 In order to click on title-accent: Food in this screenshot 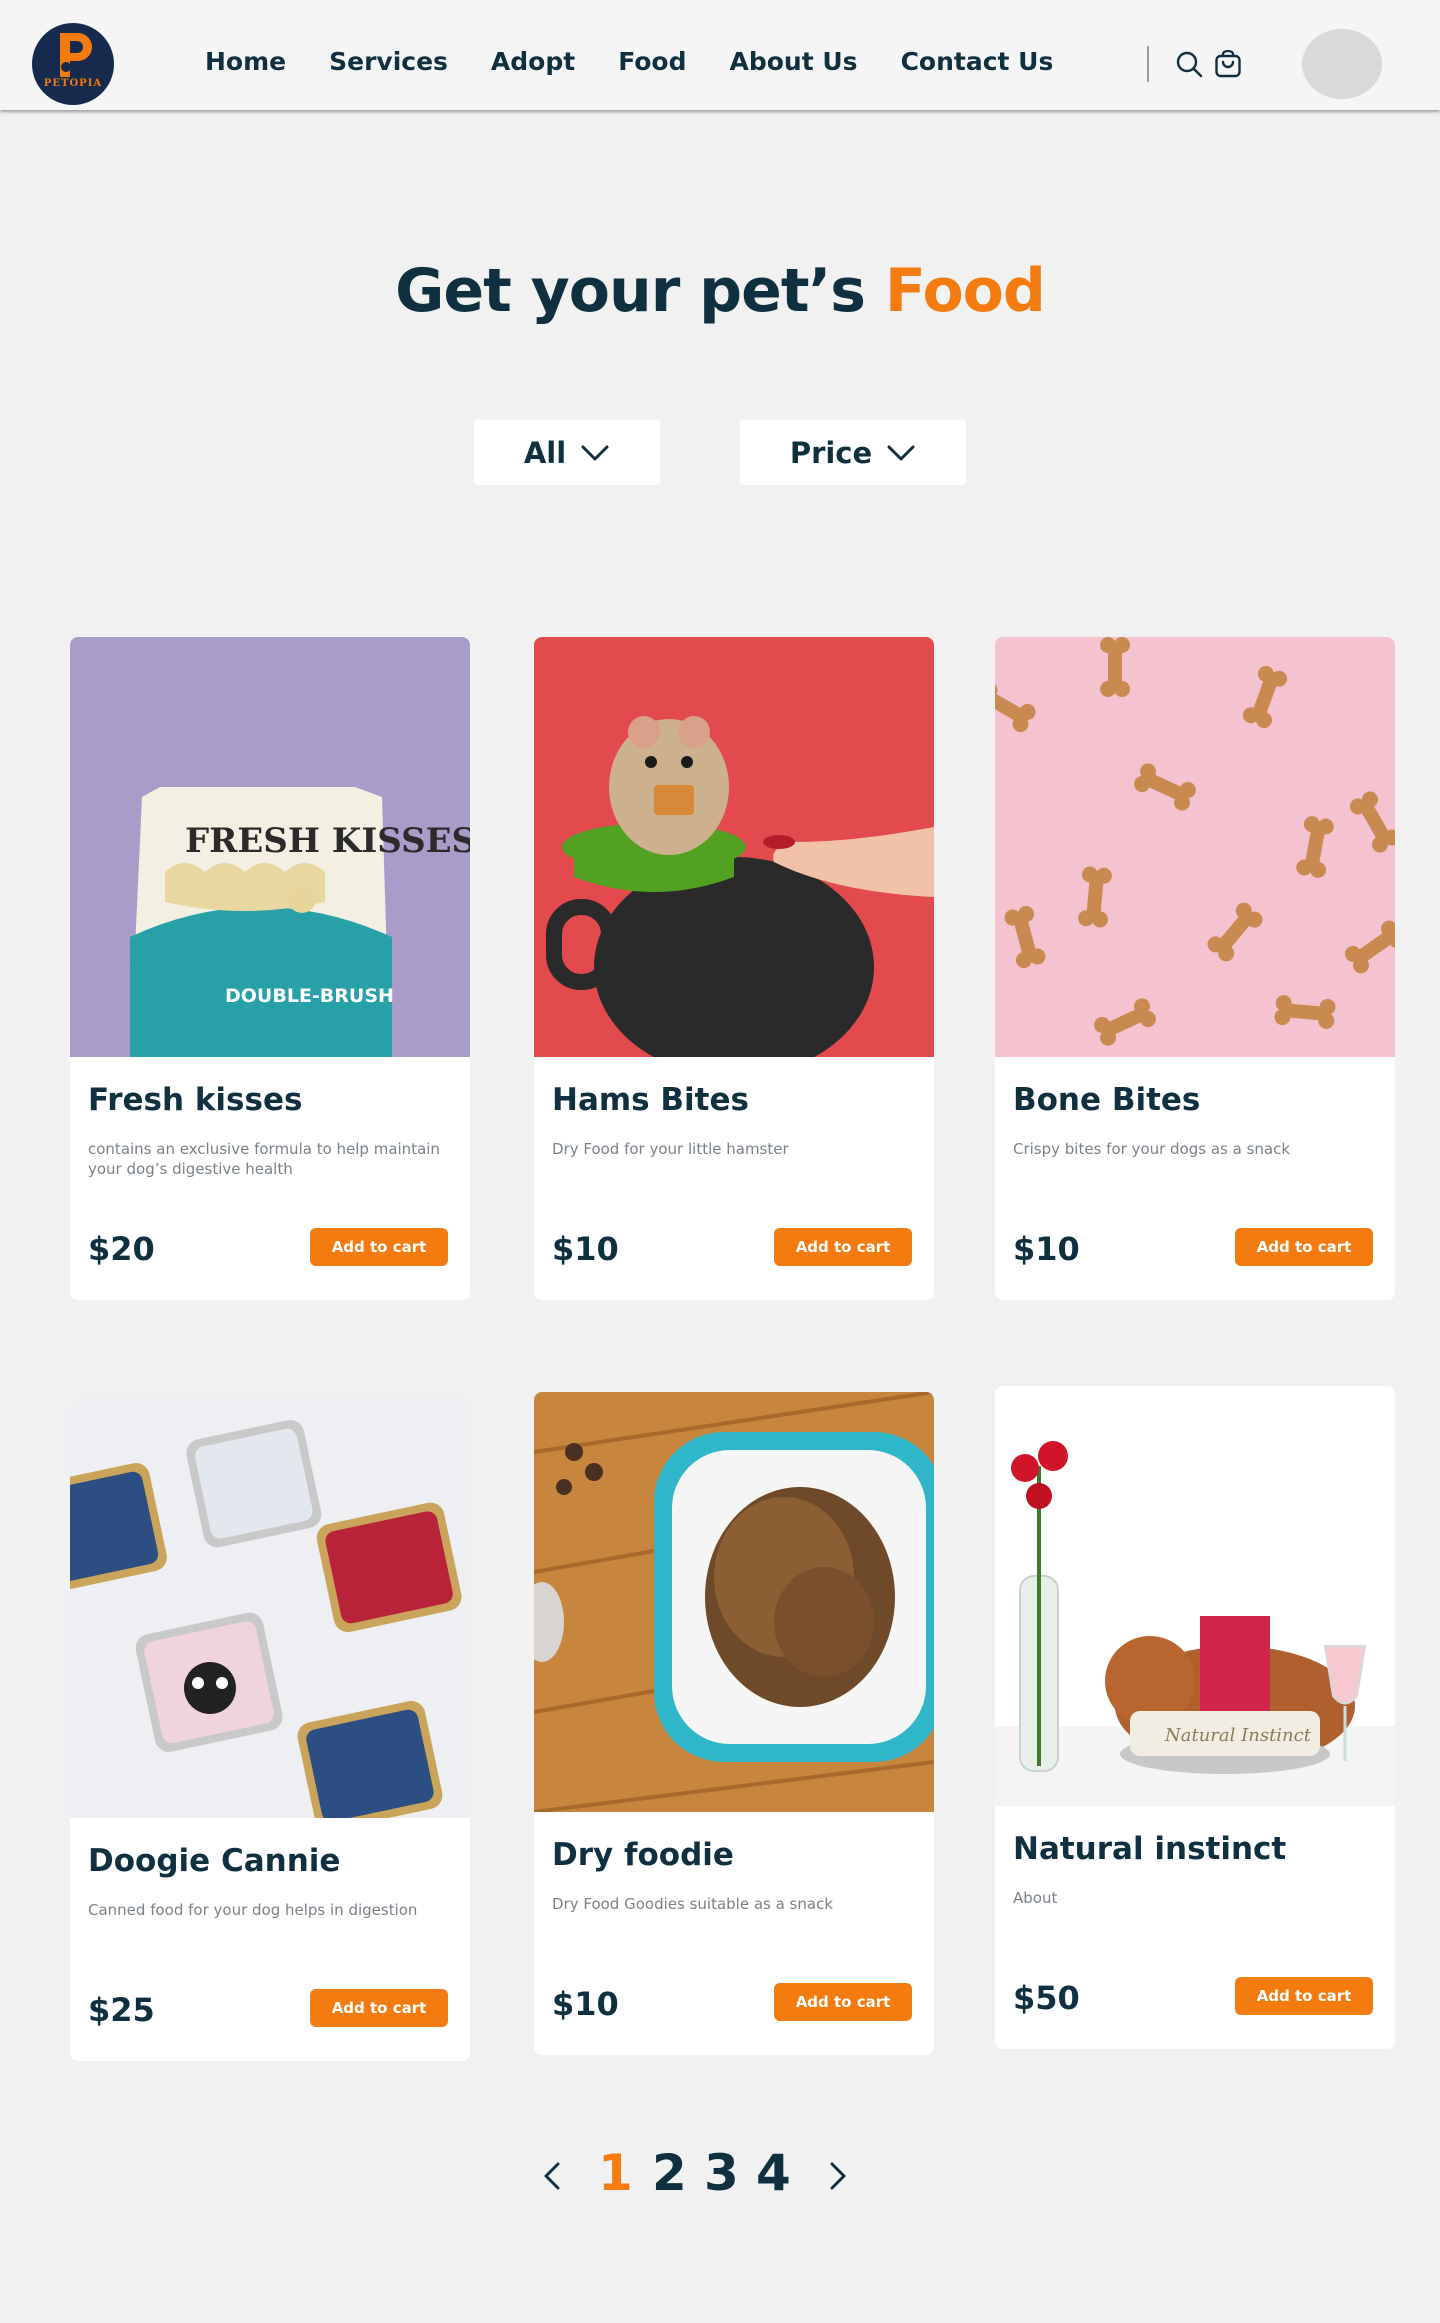, I will do `click(965, 291)`.